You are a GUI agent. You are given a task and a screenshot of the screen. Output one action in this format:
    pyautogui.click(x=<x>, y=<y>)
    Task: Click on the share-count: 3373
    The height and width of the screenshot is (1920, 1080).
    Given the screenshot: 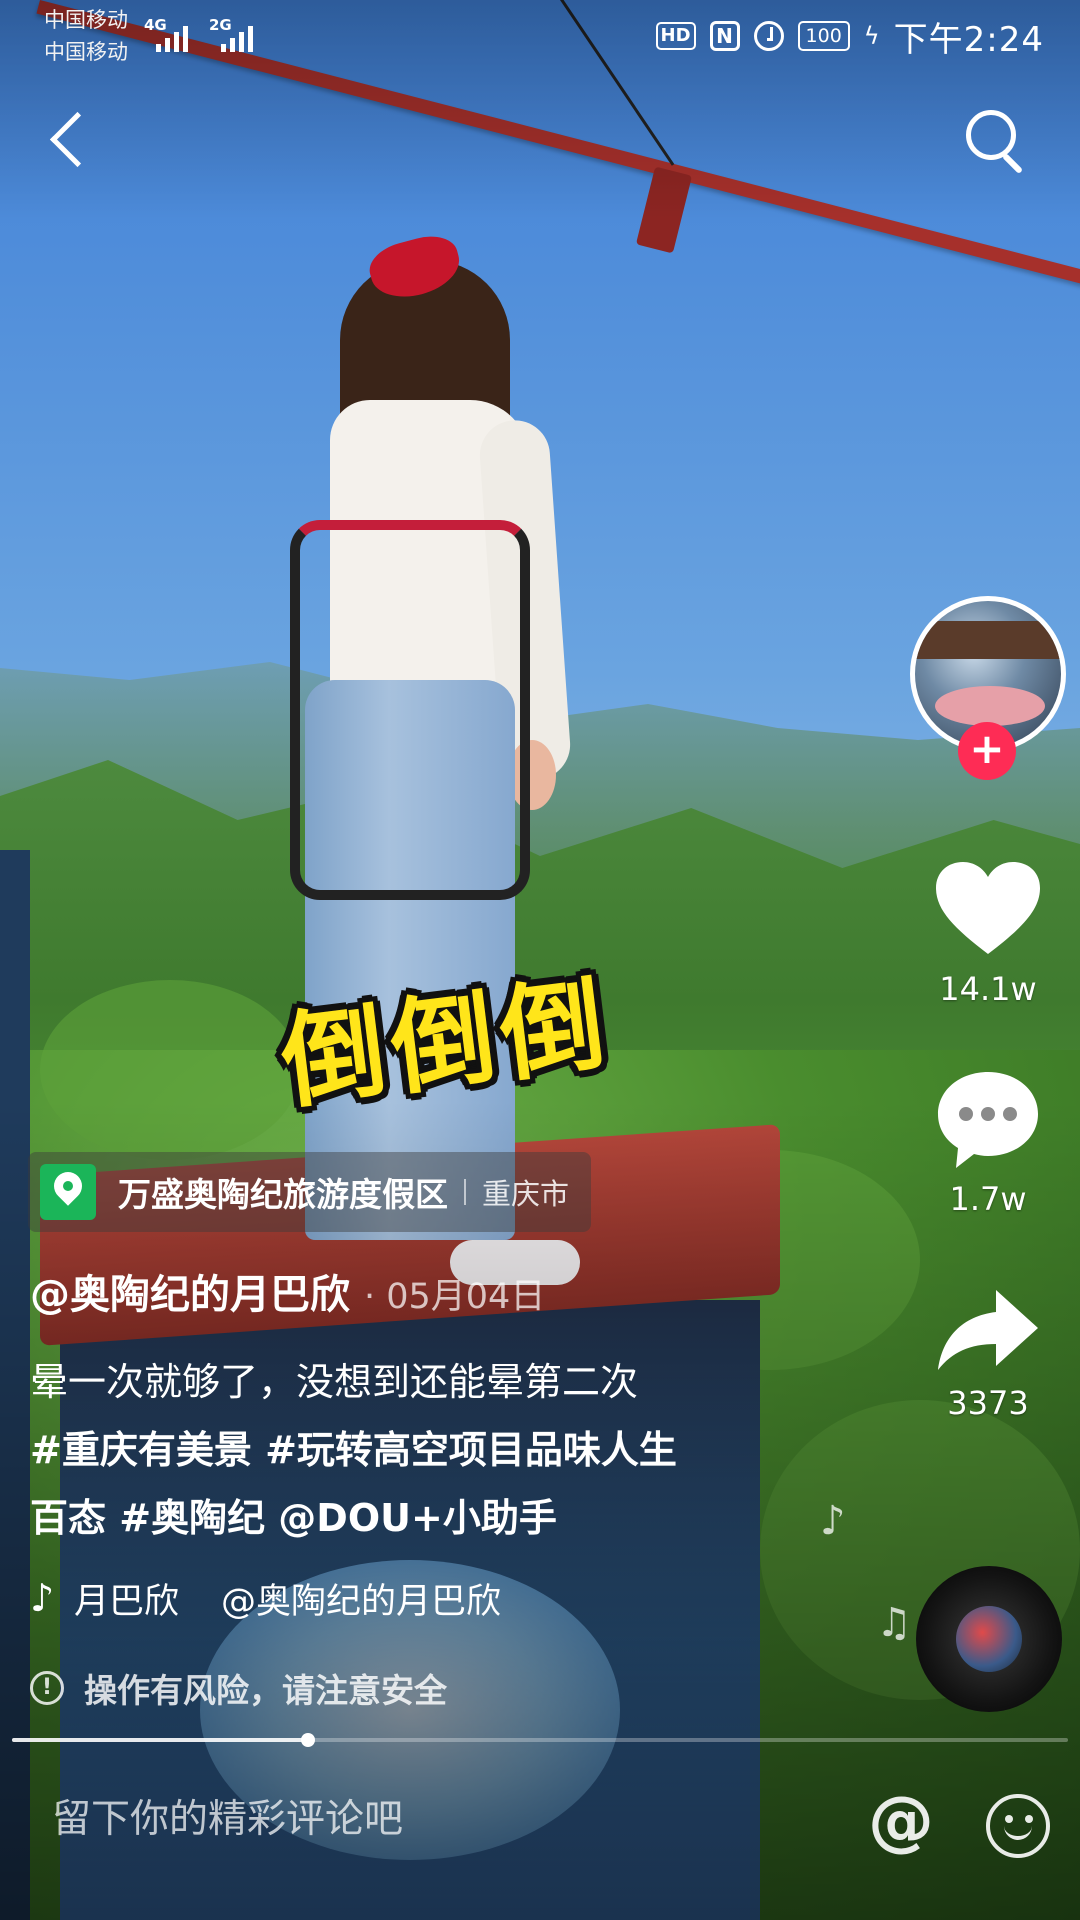 What is the action you would take?
    pyautogui.click(x=988, y=1403)
    